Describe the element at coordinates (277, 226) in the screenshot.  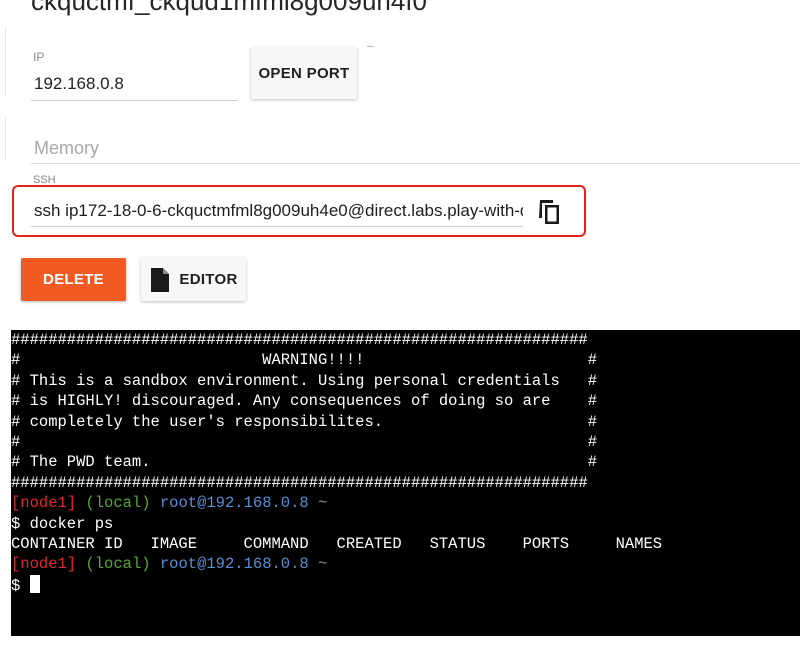
I see `ssh-underline` at that location.